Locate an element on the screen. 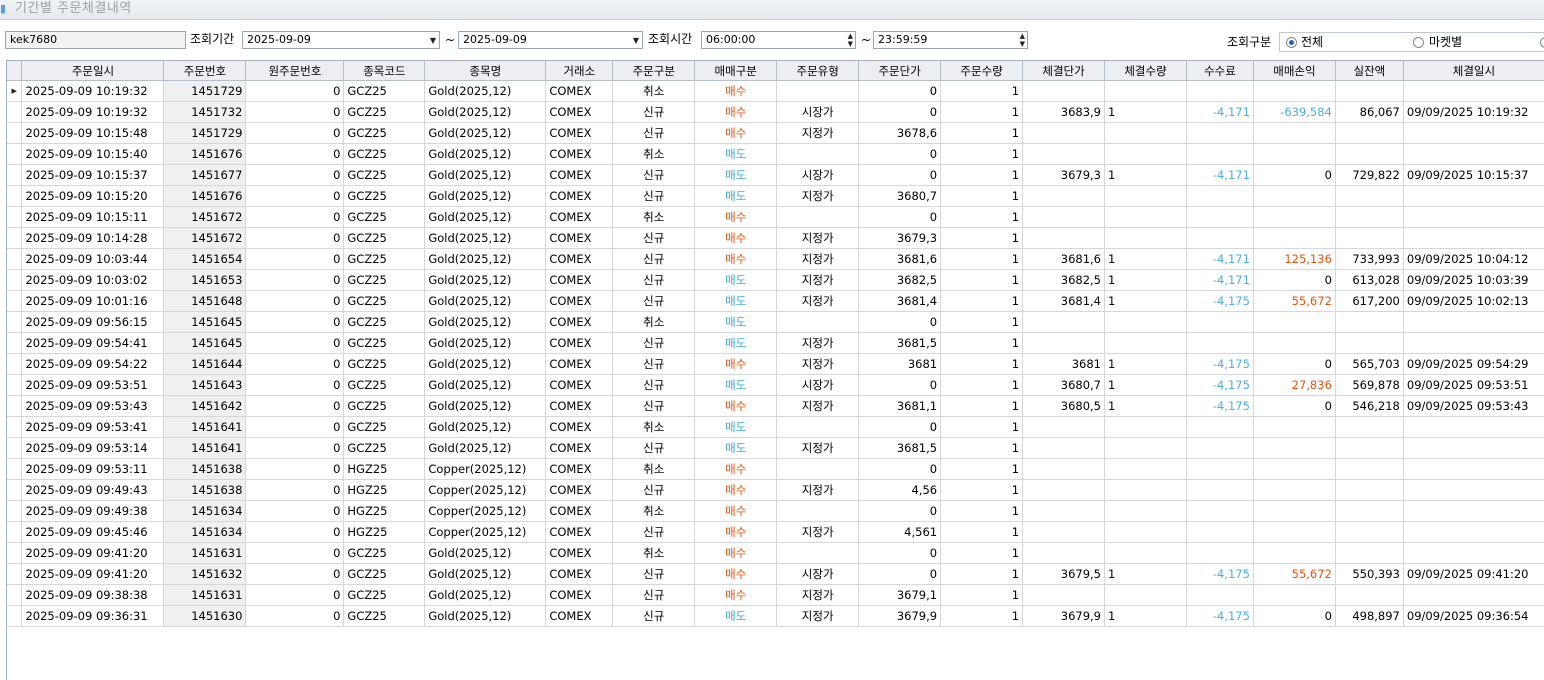  column-header: 종목명 is located at coordinates (485, 71).